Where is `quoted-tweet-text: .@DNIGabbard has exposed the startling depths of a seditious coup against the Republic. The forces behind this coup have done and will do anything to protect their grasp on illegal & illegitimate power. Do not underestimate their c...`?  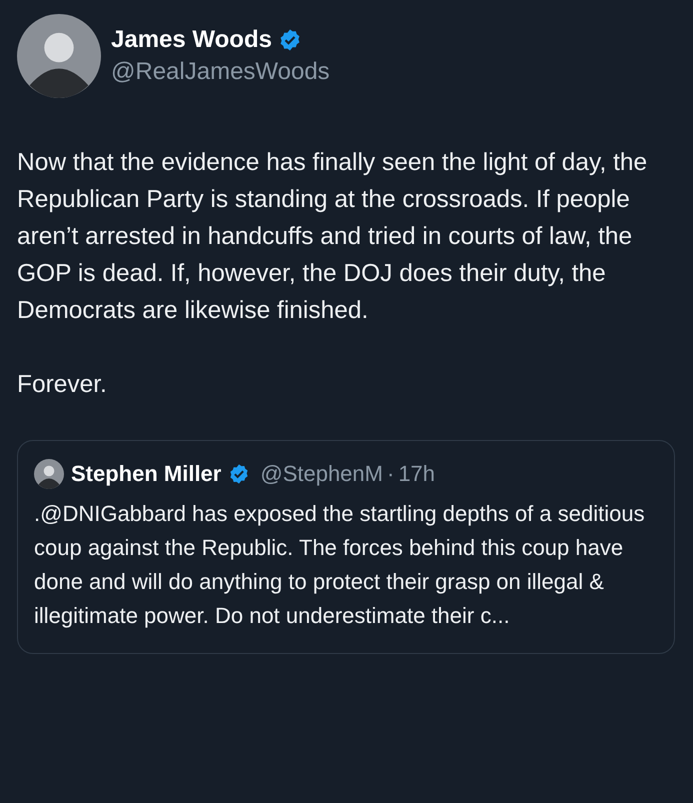 quoted-tweet-text: .@DNIGabbard has exposed the startling depths of a seditious coup against the Republic. The forces behind this coup have done and will do anything to protect their grasp on illegal & illegitimate power. Do not underestimate their c... is located at coordinates (340, 565).